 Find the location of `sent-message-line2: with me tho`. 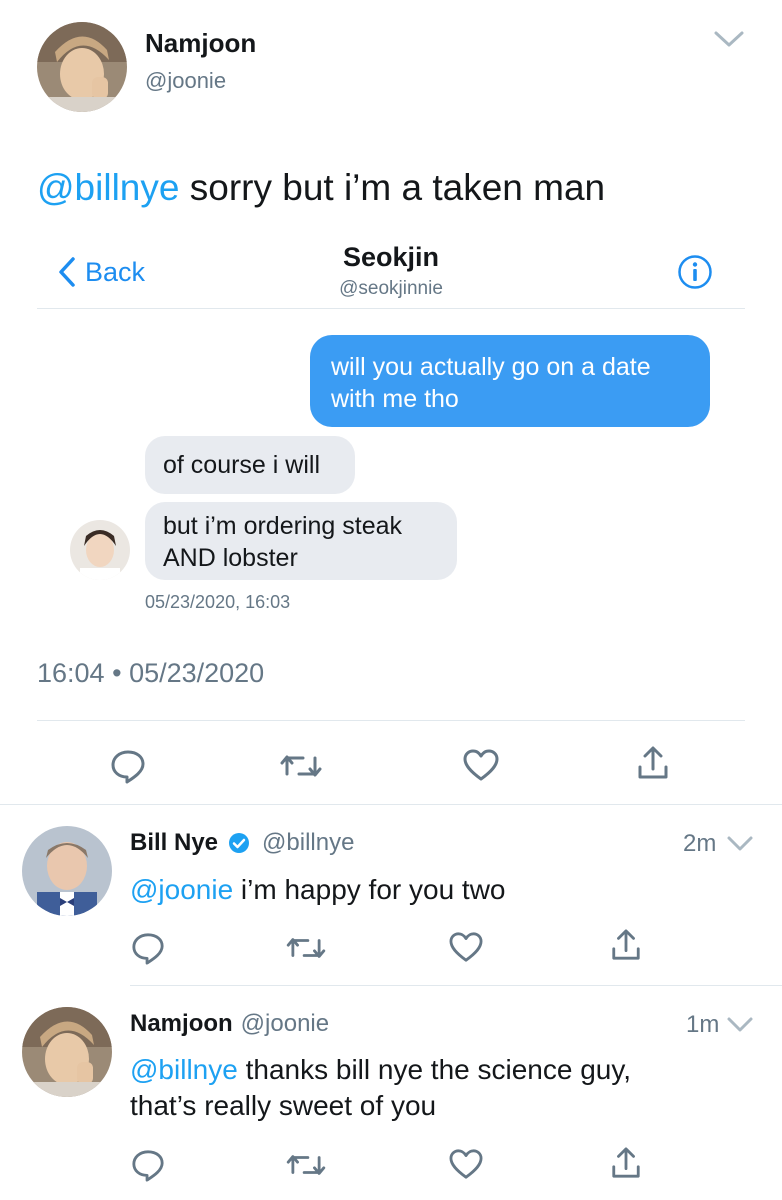

sent-message-line2: with me tho is located at coordinates (395, 399).